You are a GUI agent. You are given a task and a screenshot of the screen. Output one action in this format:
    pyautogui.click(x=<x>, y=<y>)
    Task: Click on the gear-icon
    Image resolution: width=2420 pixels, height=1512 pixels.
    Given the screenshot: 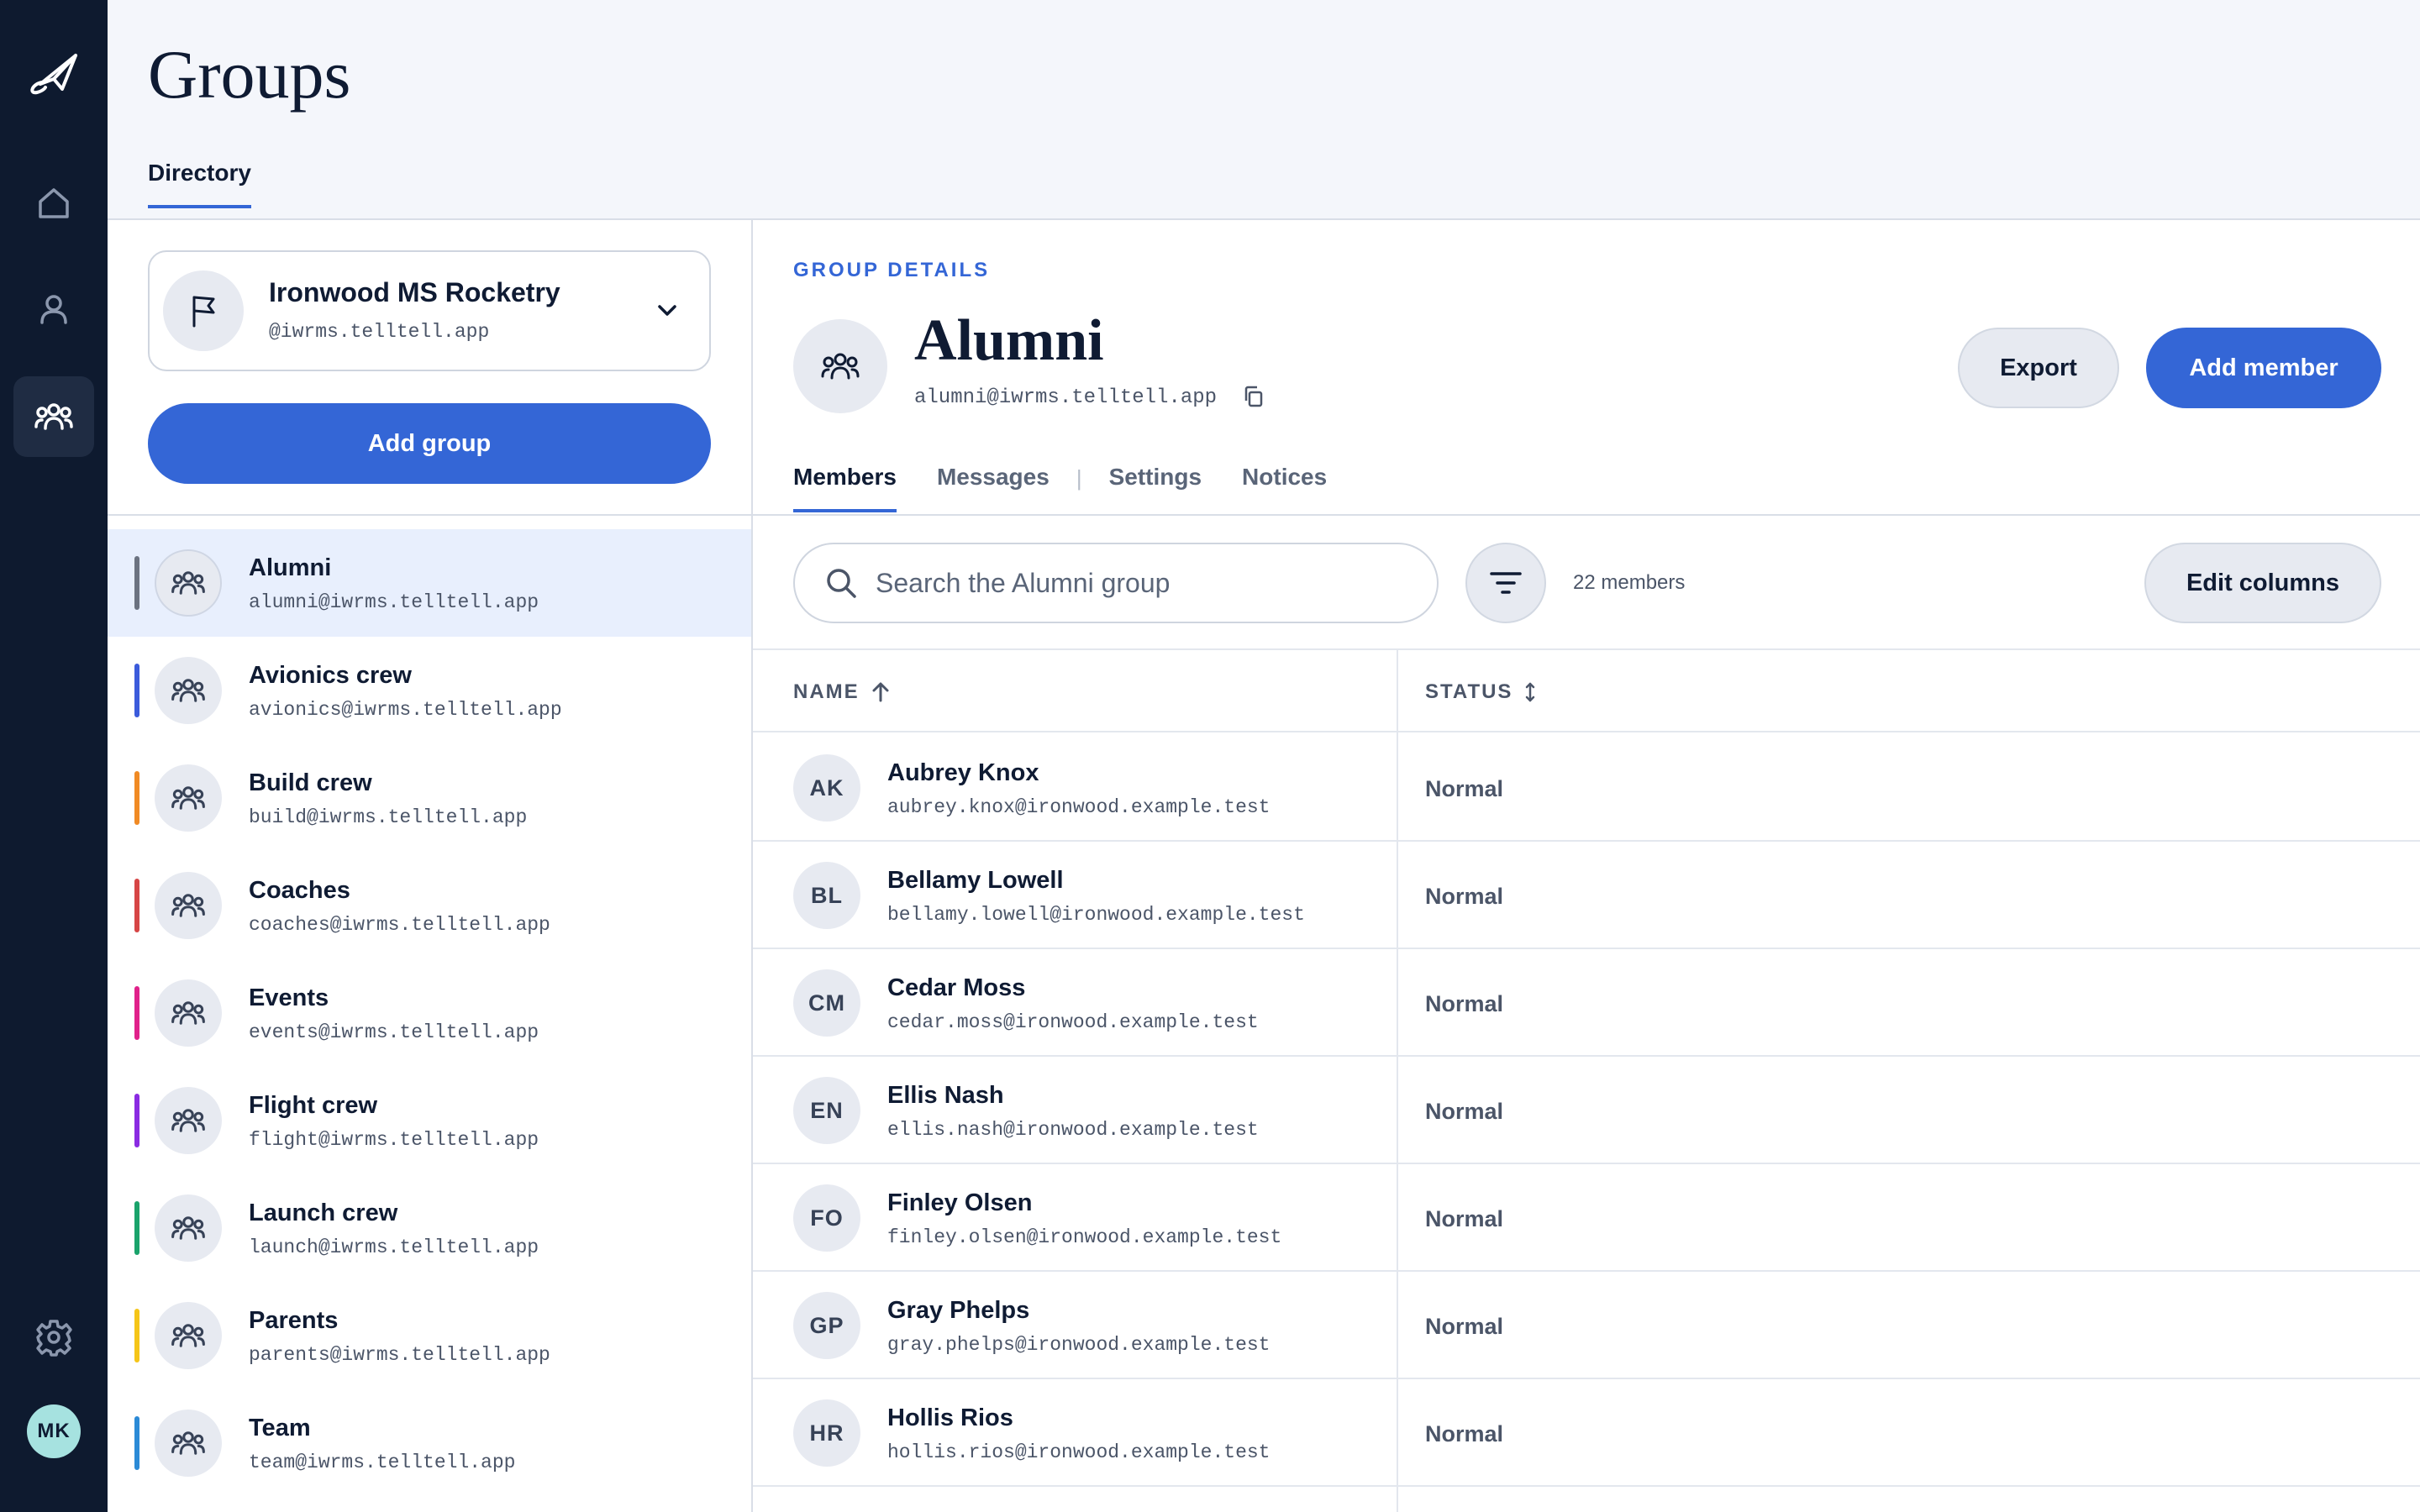 What is the action you would take?
    pyautogui.click(x=53, y=1337)
    